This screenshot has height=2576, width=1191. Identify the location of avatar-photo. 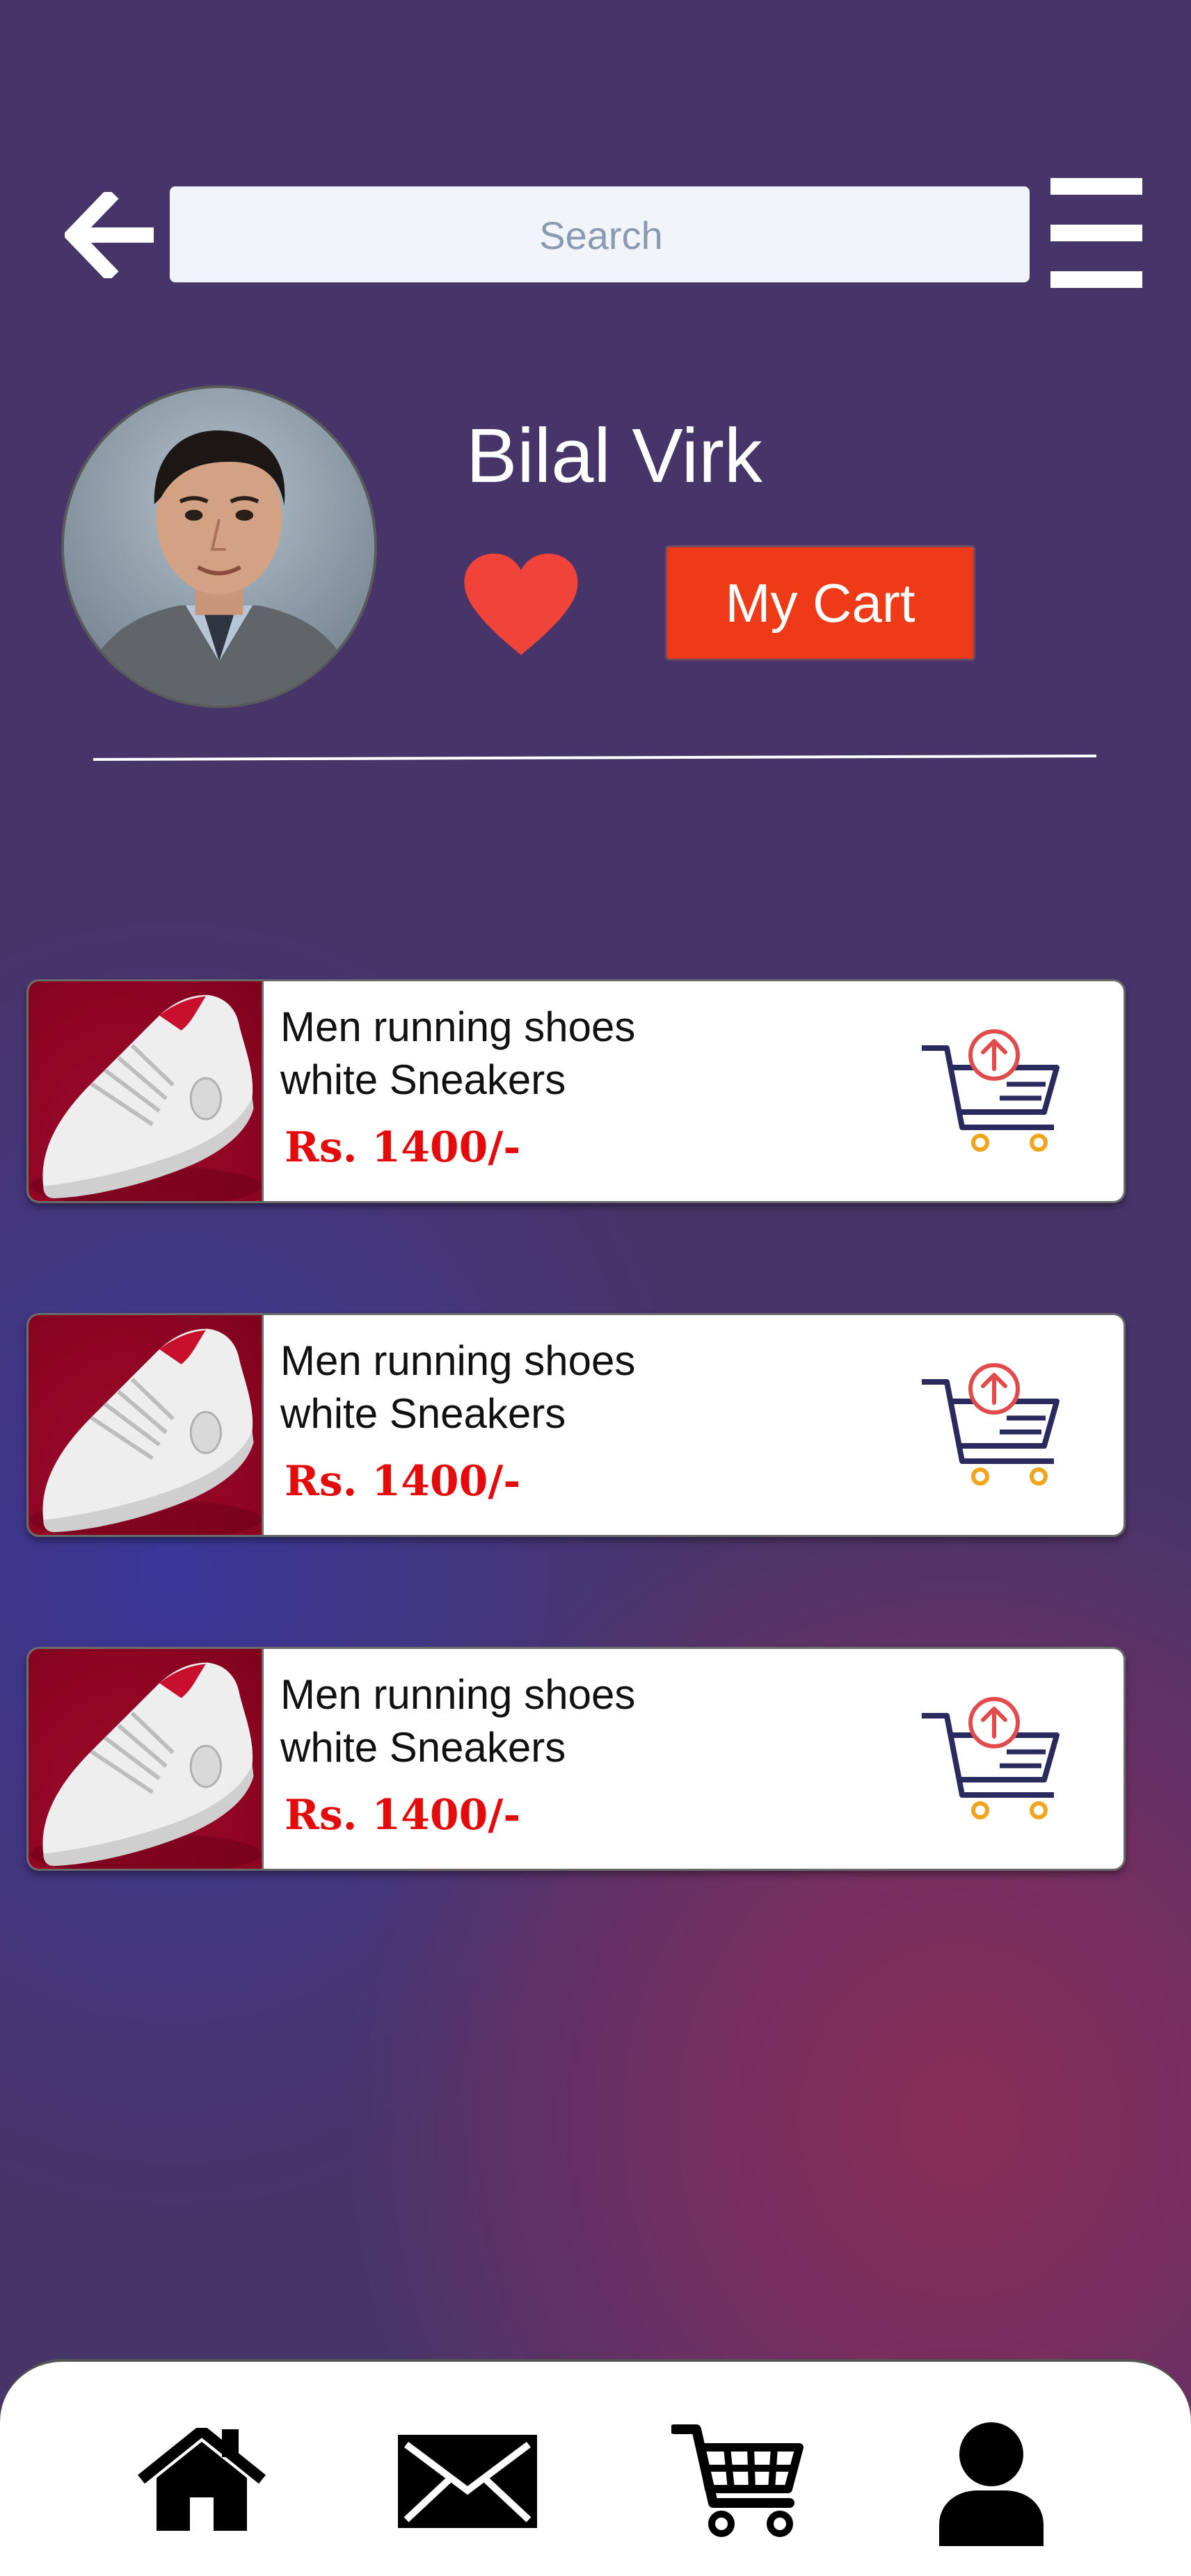
(219, 546).